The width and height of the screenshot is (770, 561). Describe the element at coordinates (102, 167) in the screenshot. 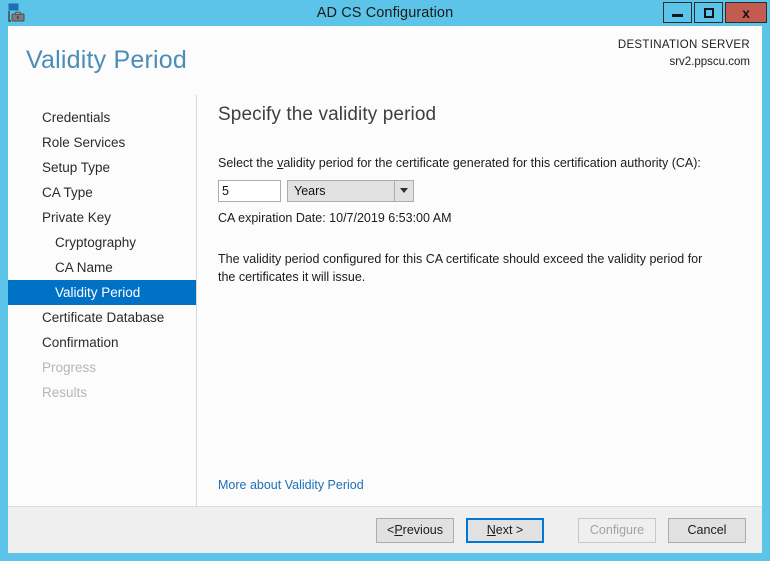

I see `sidebar-item-setup-type: Setup Type` at that location.